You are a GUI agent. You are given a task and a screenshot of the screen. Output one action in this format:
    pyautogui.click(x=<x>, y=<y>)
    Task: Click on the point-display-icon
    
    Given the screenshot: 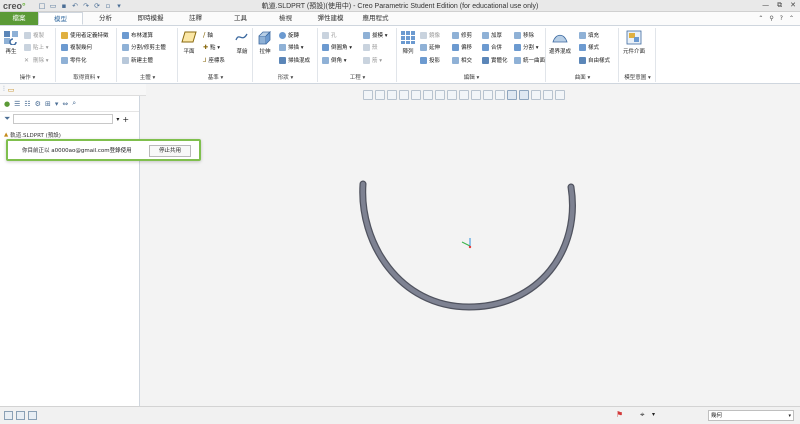 What is the action you would take?
    pyautogui.click(x=536, y=94)
    